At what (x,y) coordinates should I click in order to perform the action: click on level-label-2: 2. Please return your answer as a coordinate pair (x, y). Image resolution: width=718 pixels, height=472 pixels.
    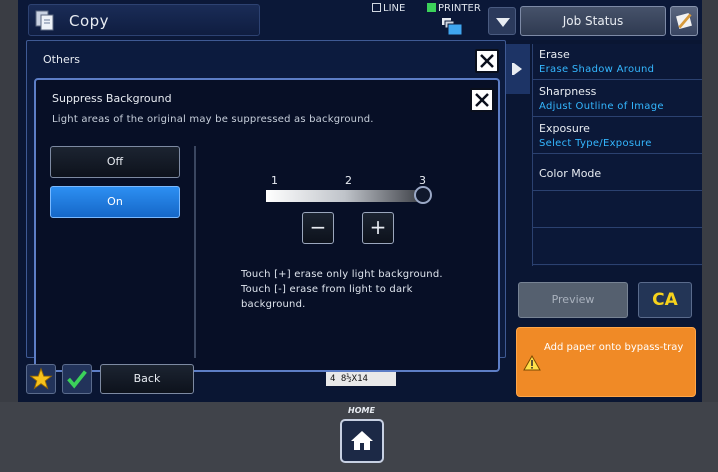
    Looking at the image, I should click on (348, 180).